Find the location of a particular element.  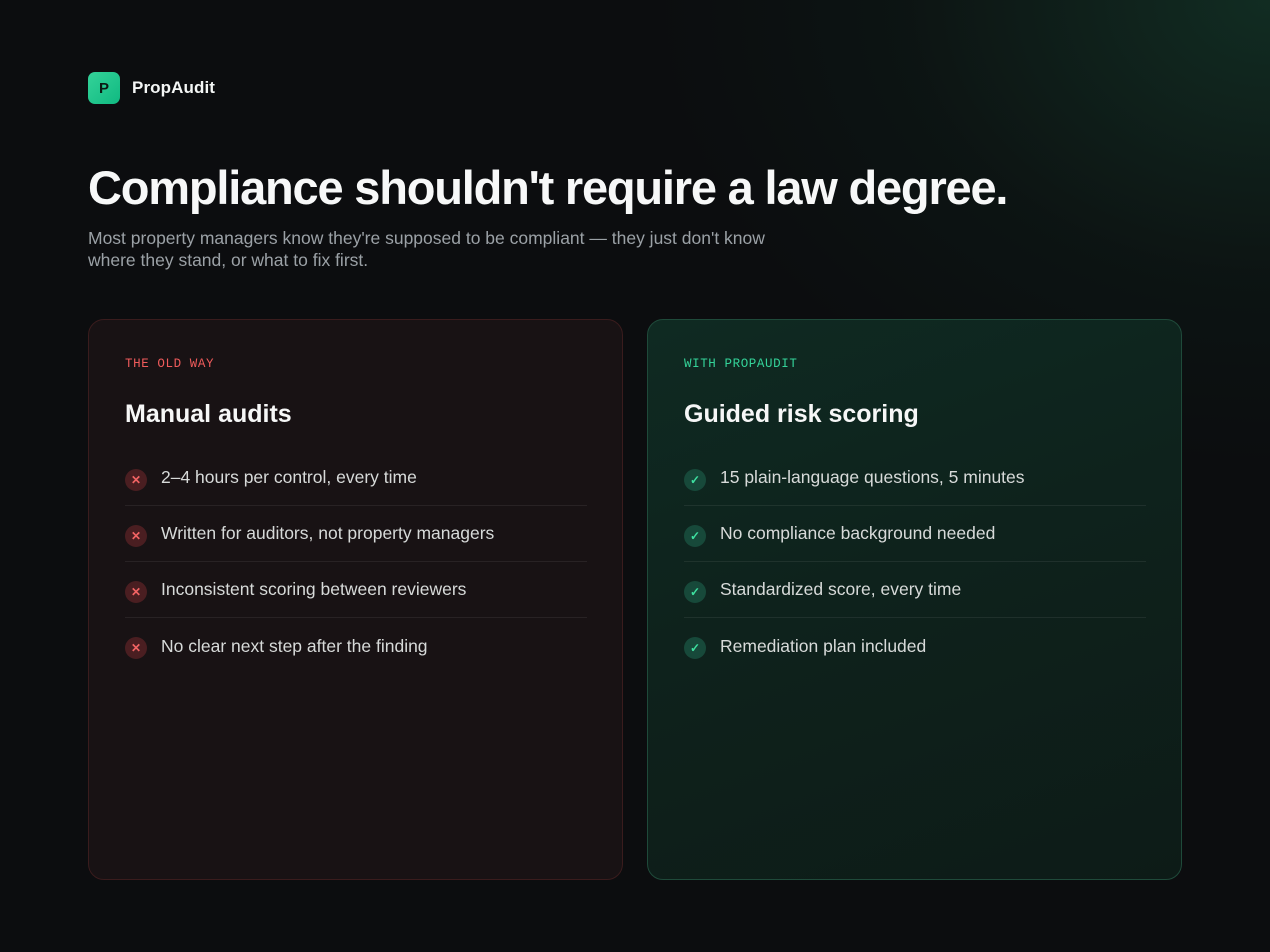

new-way-title: Guided risk scoring is located at coordinates (801, 414).